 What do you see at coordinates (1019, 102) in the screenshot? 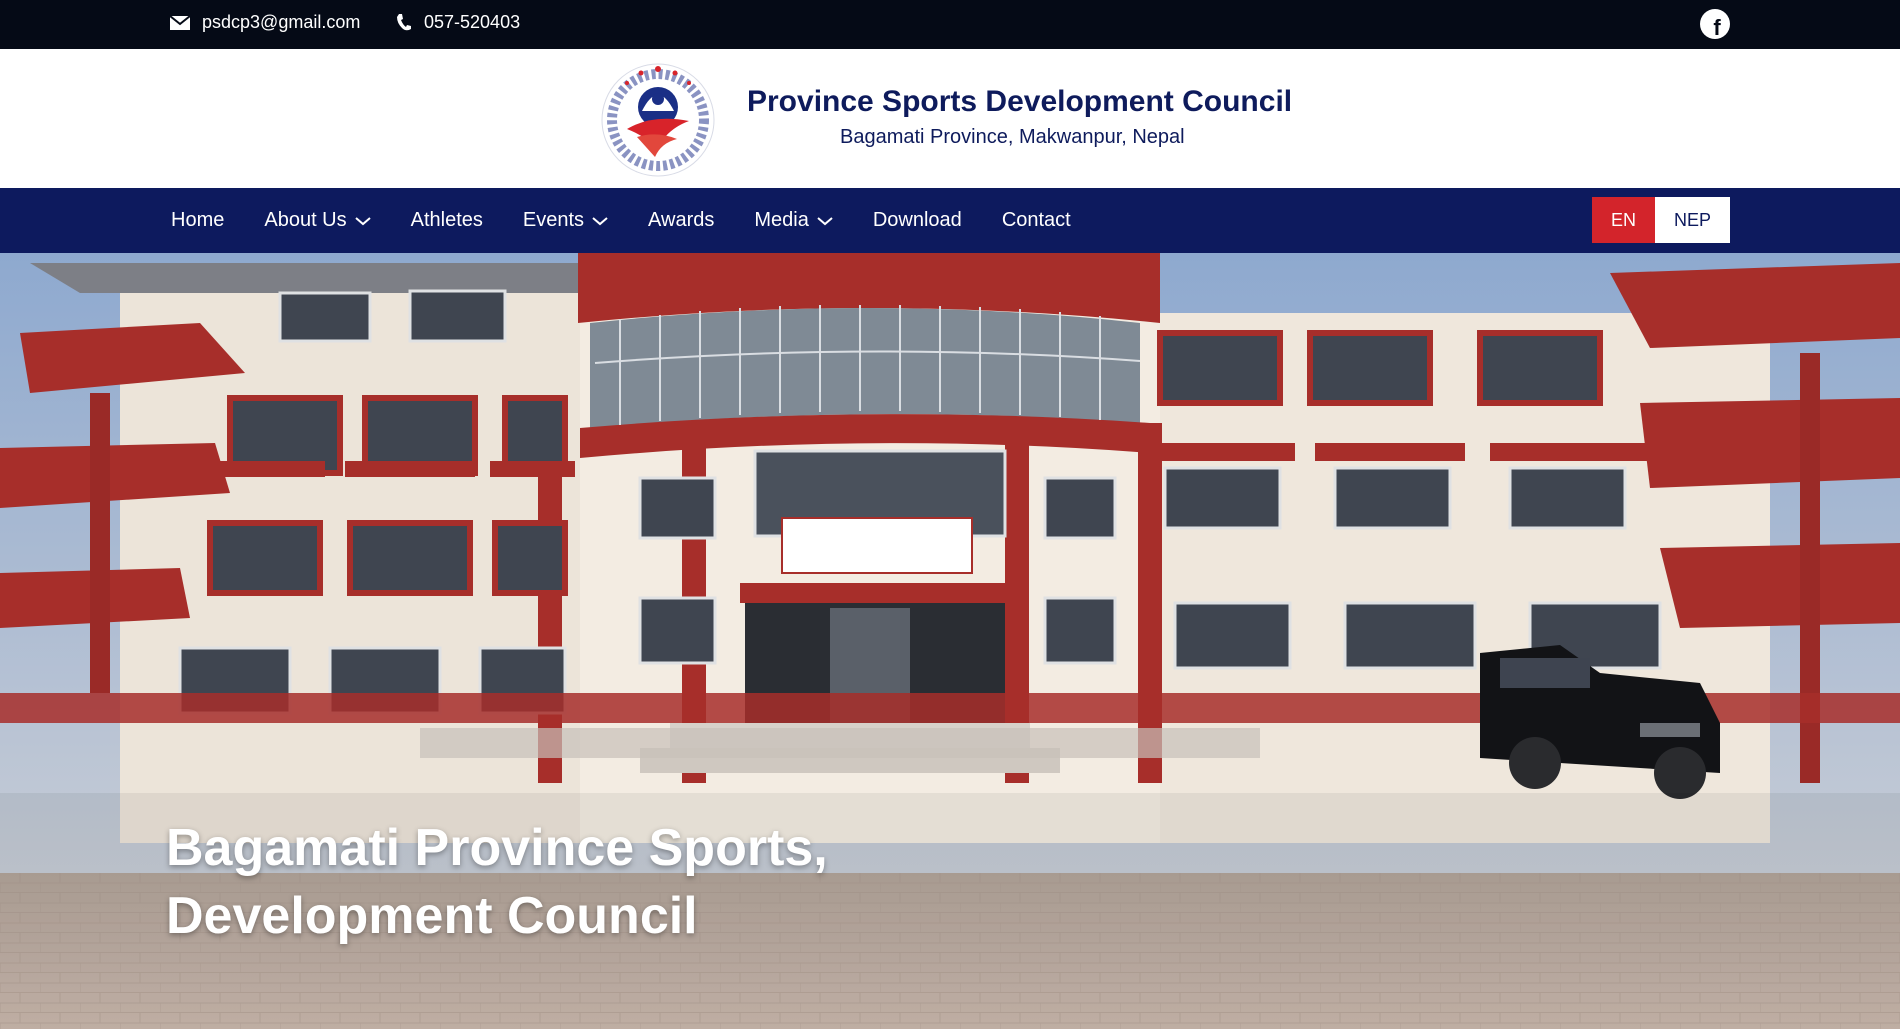
I see `site-title: Province Sports Development Council` at bounding box center [1019, 102].